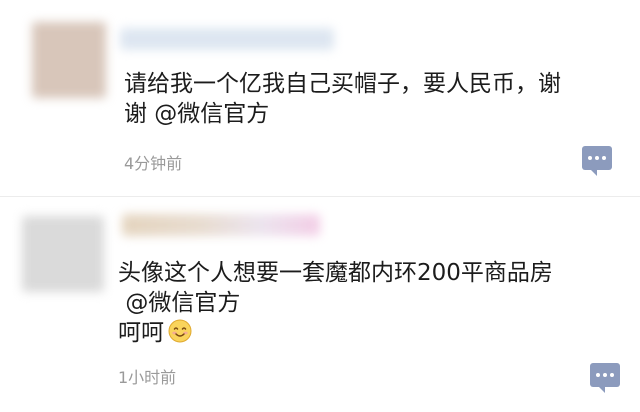  I want to click on timestamp: 4分钟前, so click(153, 163).